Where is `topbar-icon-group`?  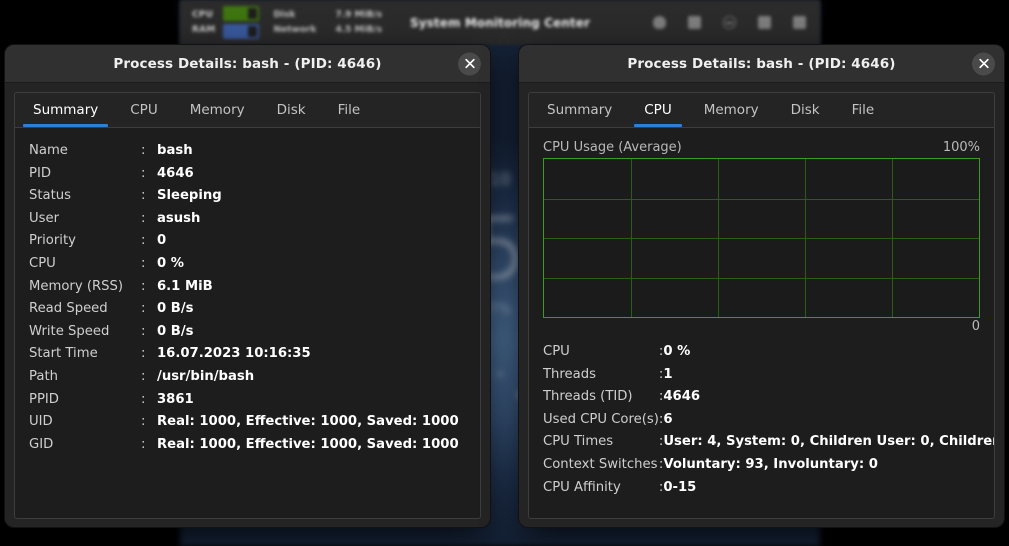
topbar-icon-group is located at coordinates (729, 22).